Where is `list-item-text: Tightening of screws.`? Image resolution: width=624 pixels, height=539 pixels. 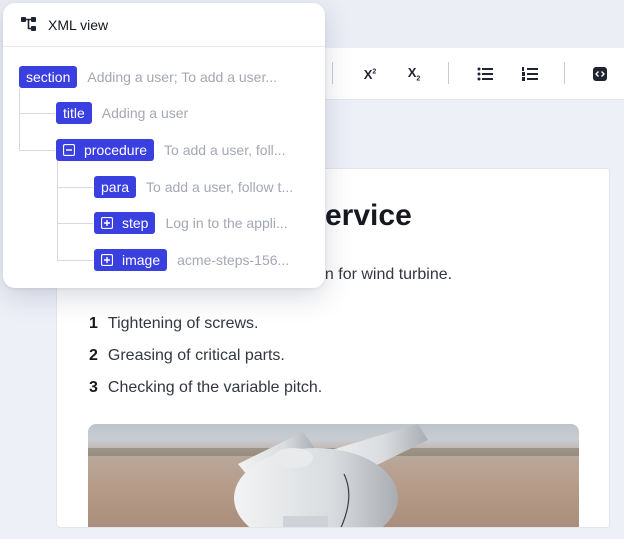 list-item-text: Tightening of screws. is located at coordinates (183, 323).